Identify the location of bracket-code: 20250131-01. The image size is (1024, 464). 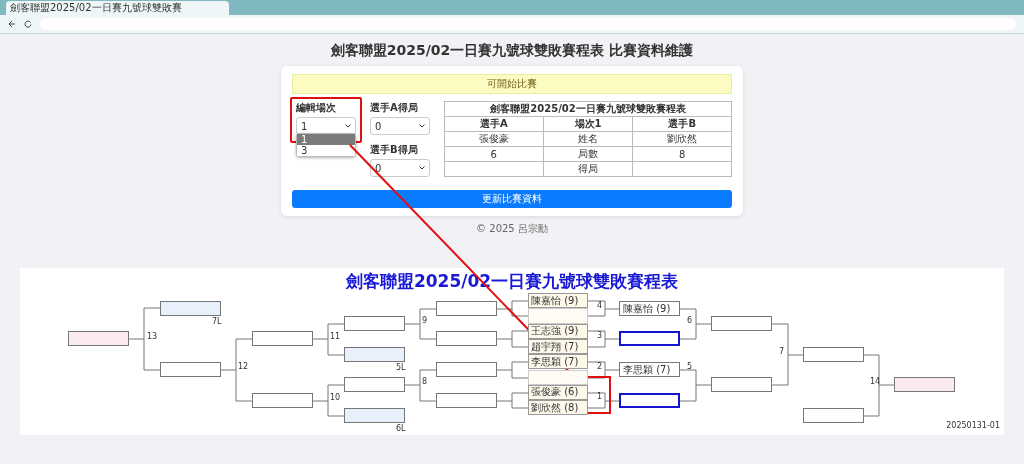
(973, 425).